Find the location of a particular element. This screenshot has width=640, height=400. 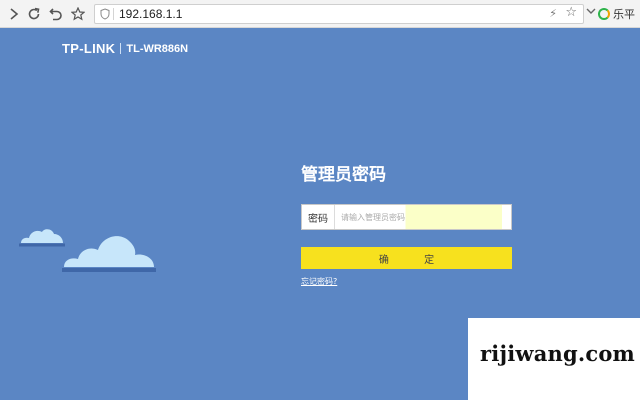

password-label: 密码 is located at coordinates (318, 217).